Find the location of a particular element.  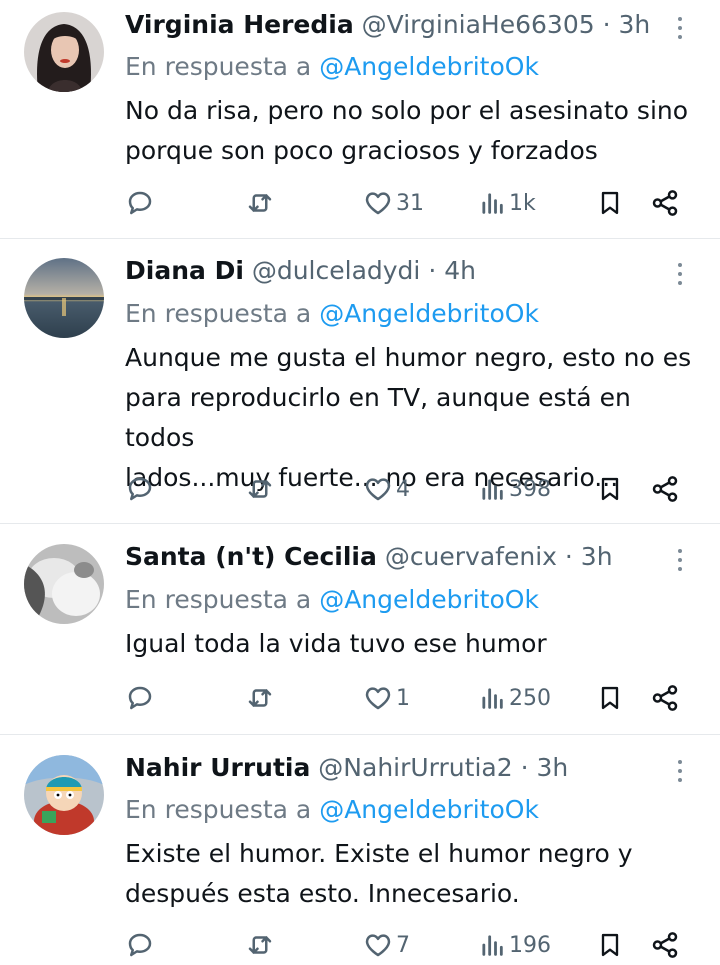

avatar-woman-image is located at coordinates (64, 52).